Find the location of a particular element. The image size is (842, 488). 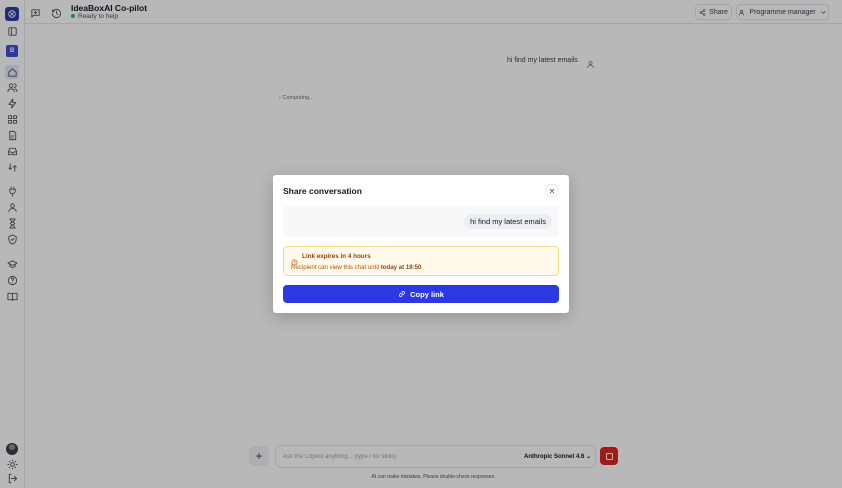

warning-text-time: today at 19:50 is located at coordinates (401, 267).